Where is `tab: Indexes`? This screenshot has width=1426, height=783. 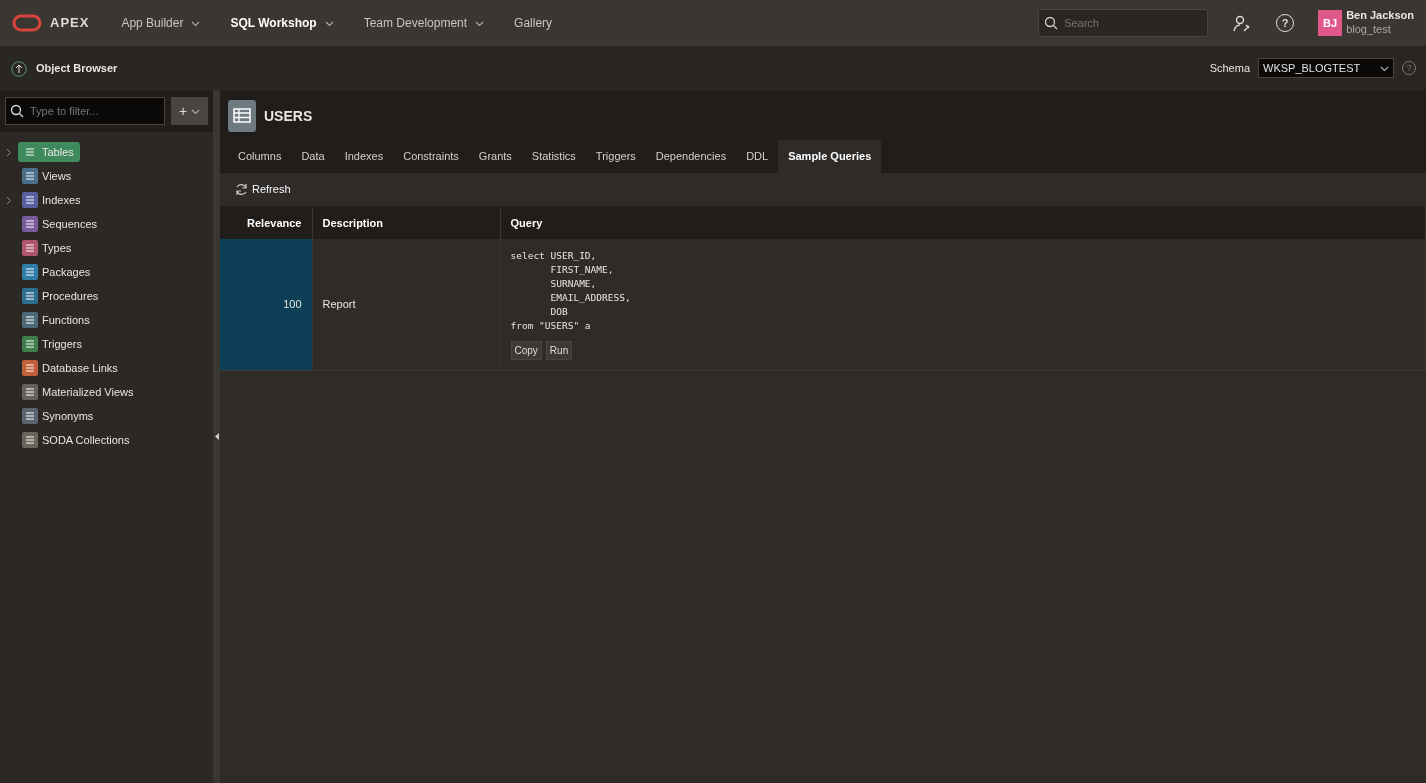 tab: Indexes is located at coordinates (364, 156).